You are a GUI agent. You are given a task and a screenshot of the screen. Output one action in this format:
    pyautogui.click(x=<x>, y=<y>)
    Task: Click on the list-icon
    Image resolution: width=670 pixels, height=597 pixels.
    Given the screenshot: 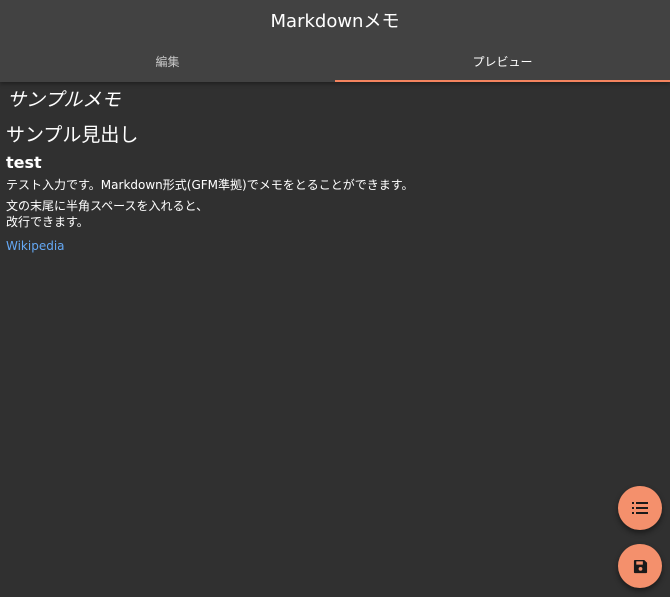 What is the action you would take?
    pyautogui.click(x=640, y=508)
    